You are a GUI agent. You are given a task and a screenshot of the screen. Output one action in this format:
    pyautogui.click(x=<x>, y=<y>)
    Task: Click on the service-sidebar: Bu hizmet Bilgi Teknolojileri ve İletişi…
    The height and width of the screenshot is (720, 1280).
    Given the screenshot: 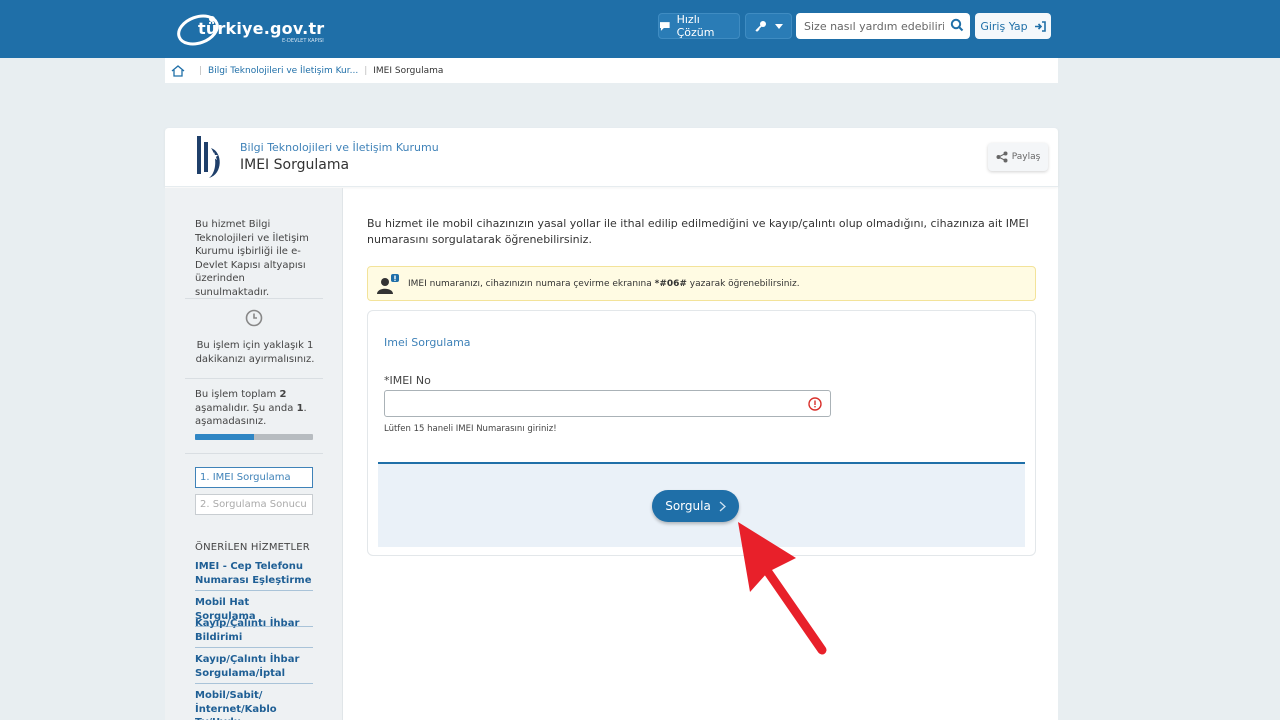 What is the action you would take?
    pyautogui.click(x=254, y=454)
    